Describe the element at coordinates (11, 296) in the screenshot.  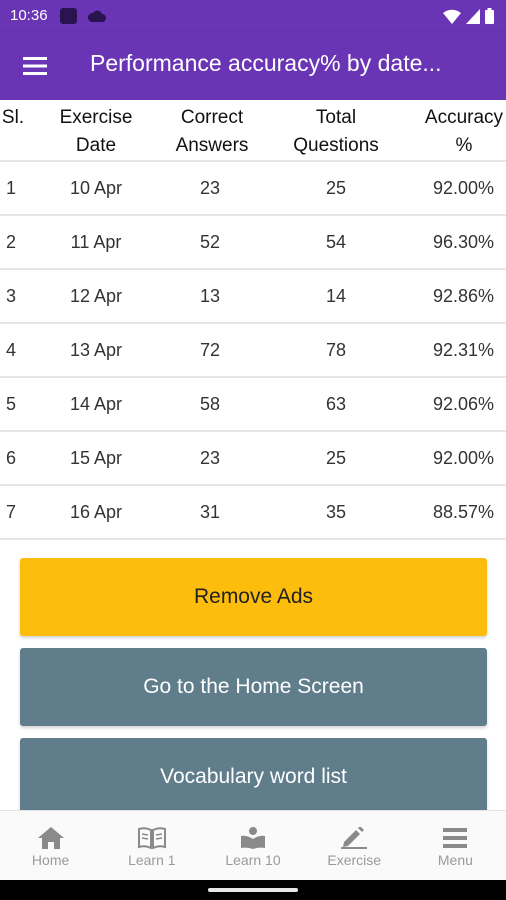
I see `cell-sl: 3` at that location.